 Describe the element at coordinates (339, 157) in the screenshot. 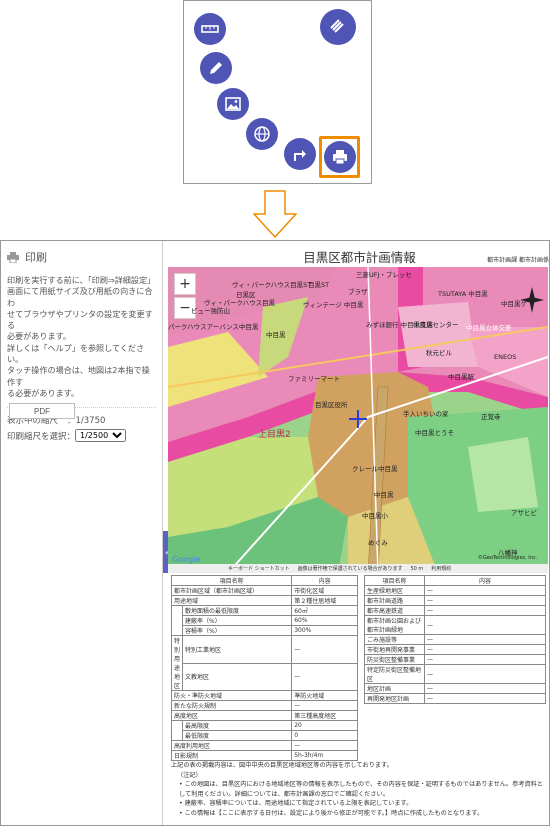

I see `print-highlight-box` at that location.